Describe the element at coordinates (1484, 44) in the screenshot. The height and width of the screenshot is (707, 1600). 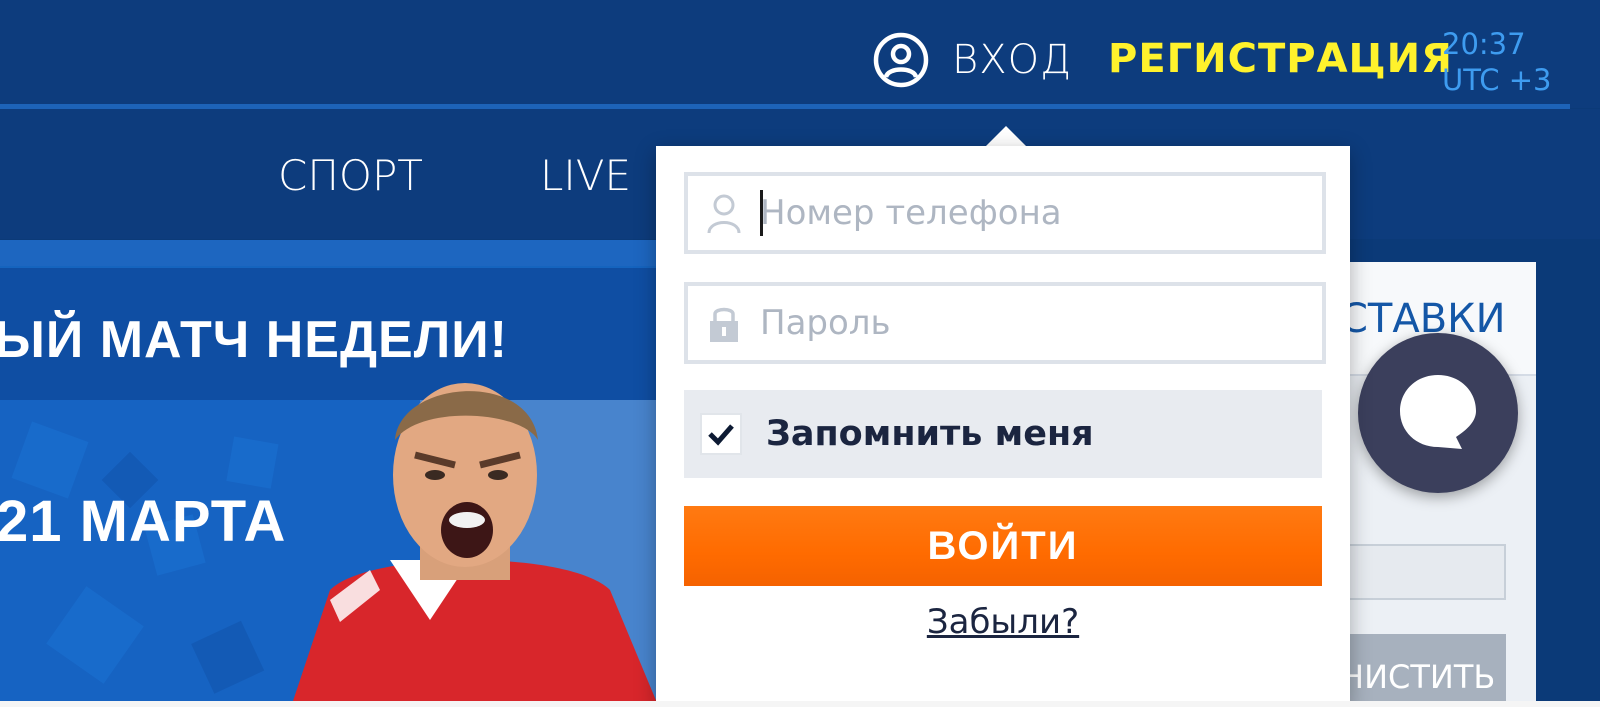
I see `clock-time: 20:37` at that location.